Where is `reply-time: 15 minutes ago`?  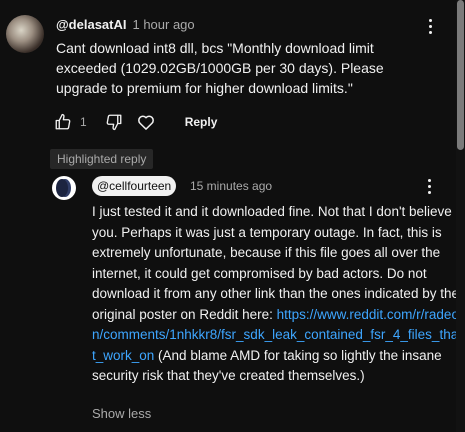
reply-time: 15 minutes ago is located at coordinates (231, 186).